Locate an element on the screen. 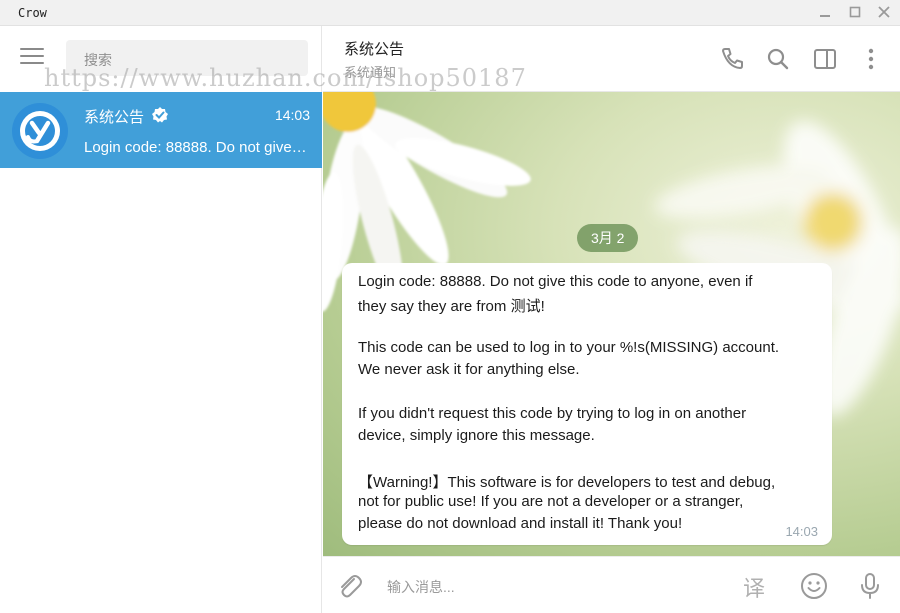 This screenshot has width=900, height=613. paperclip-icon is located at coordinates (351, 586).